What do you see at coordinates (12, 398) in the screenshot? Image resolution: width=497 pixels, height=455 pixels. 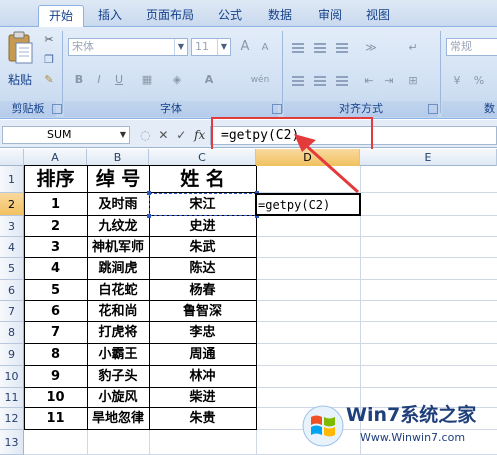 I see `row-header-11: 11` at bounding box center [12, 398].